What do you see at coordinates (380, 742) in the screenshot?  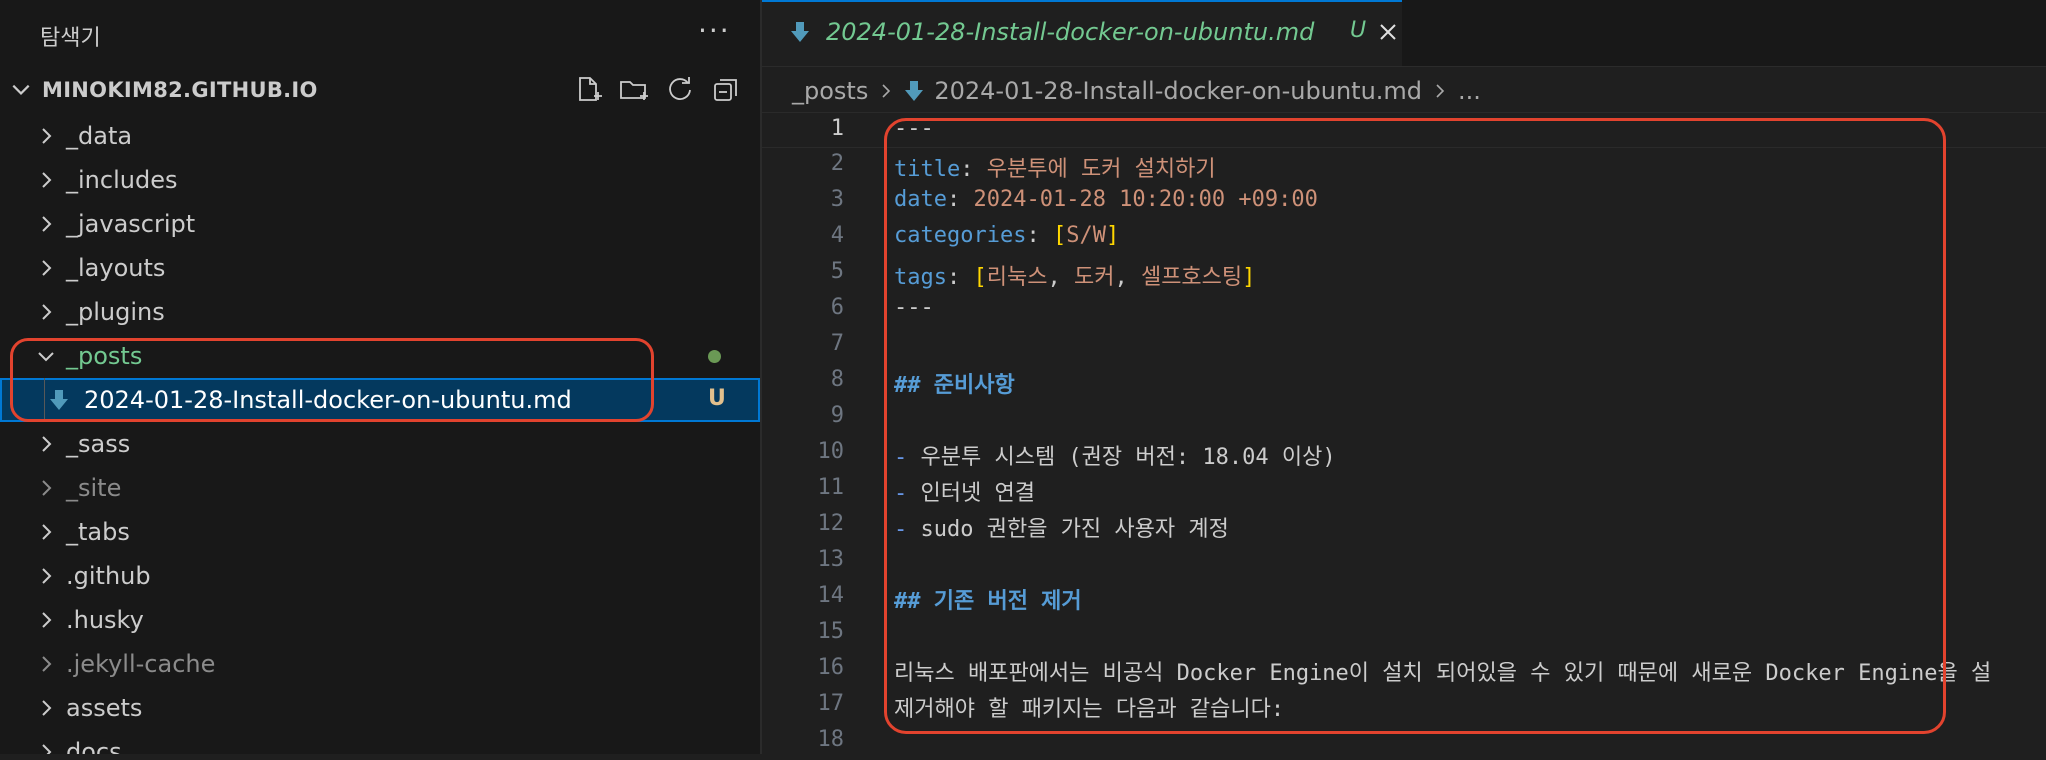 I see `tree-folder-docs: docs` at bounding box center [380, 742].